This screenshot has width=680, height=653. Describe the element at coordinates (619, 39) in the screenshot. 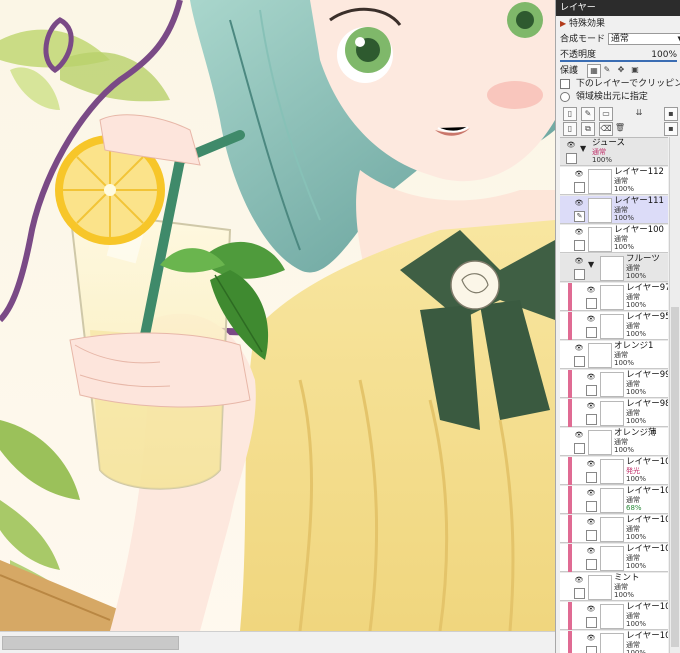

I see `blend-mode-value: 通常` at that location.